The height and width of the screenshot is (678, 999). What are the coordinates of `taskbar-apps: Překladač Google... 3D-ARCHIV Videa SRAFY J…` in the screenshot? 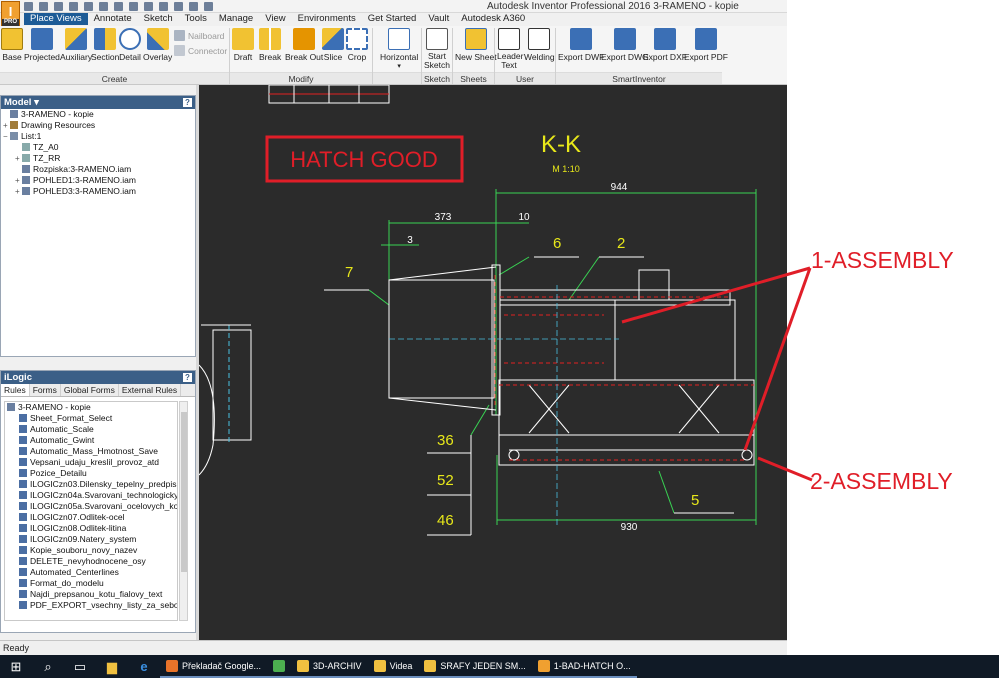 It's located at (398, 666).